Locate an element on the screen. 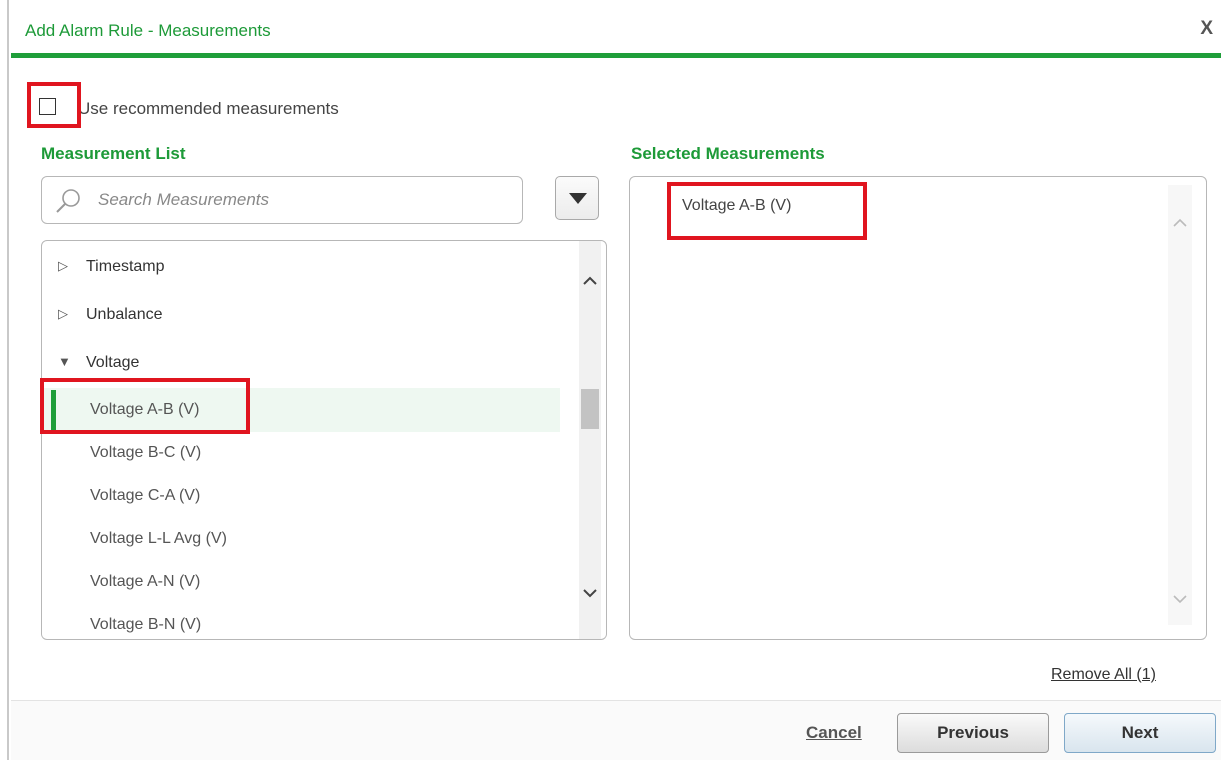 This screenshot has height=760, width=1221. dialog-header: Add Alarm Rule - Measurements X is located at coordinates (616, 29).